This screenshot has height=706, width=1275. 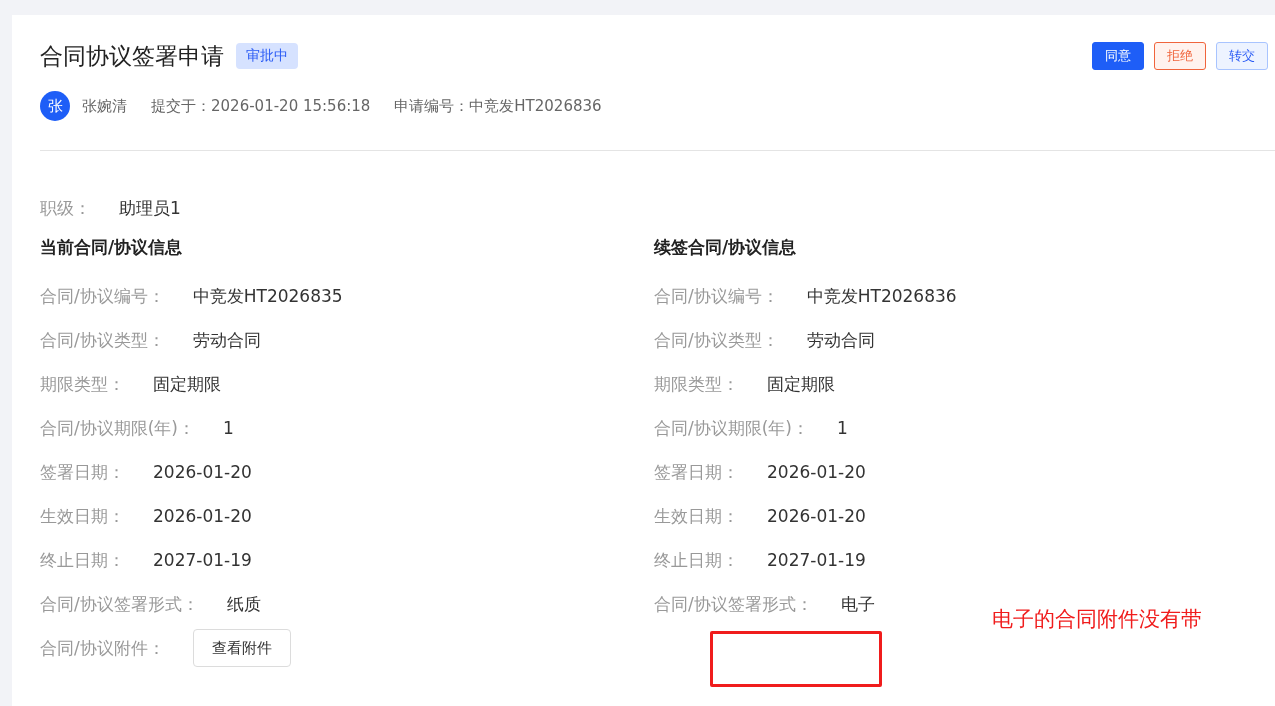 I want to click on action-button: 拒绝, so click(x=1180, y=56).